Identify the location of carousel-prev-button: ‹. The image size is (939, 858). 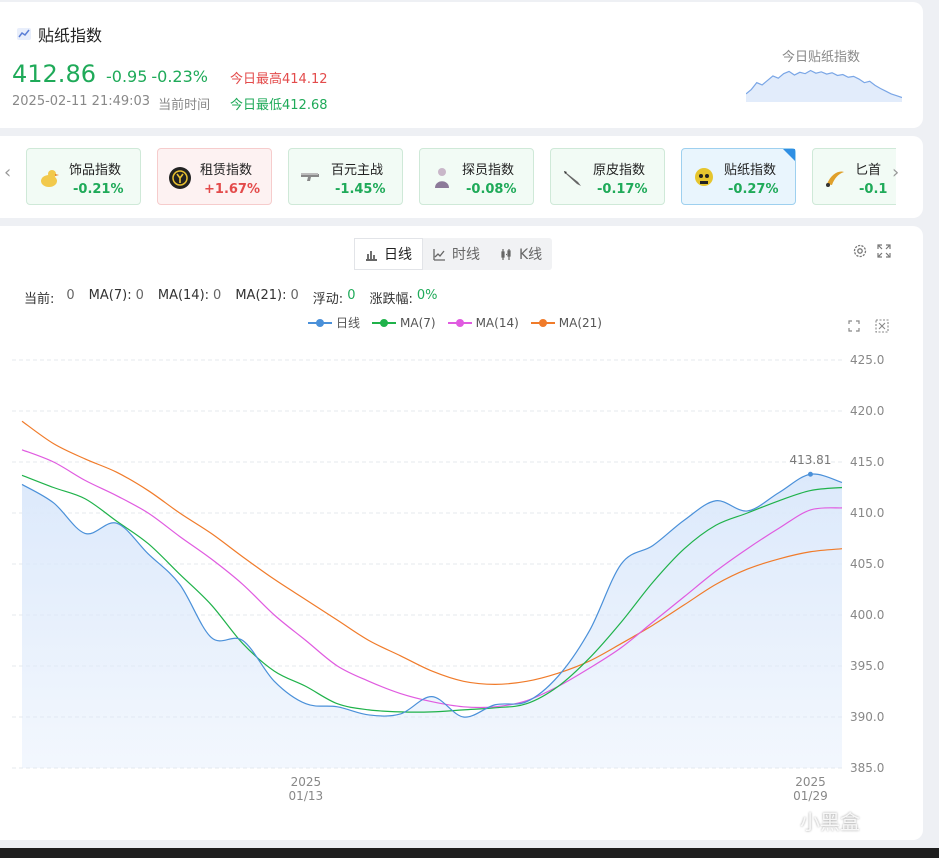
(7, 172).